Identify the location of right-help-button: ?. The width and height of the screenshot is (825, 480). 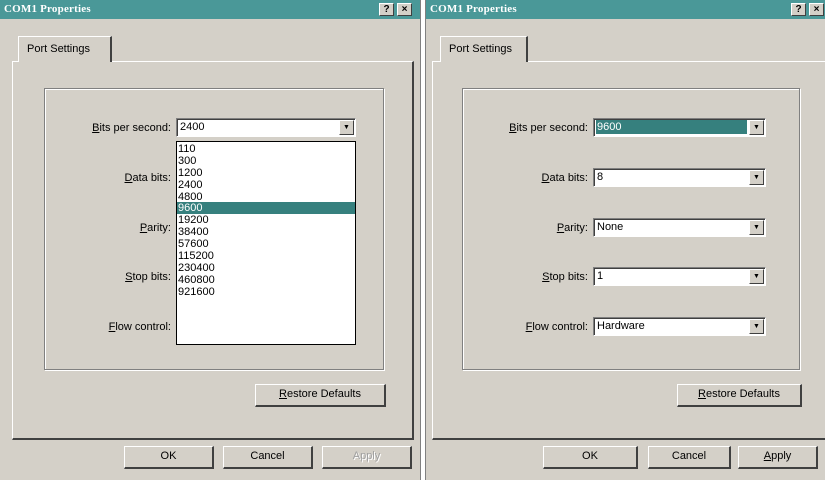
(798, 9).